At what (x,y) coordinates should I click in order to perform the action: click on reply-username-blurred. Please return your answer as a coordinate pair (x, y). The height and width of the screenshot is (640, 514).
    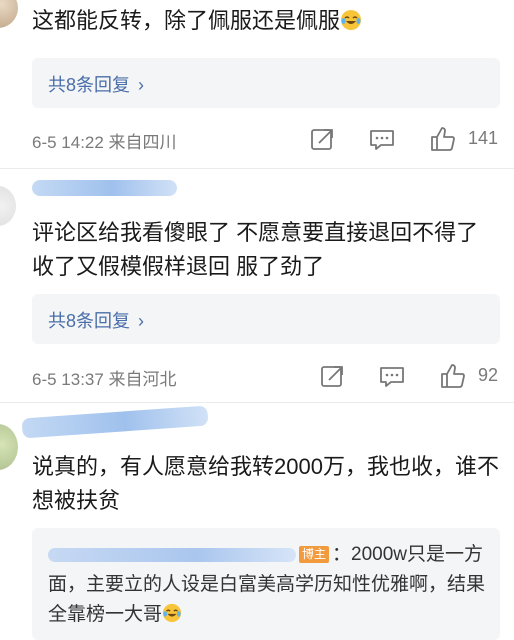
    Looking at the image, I should click on (172, 554).